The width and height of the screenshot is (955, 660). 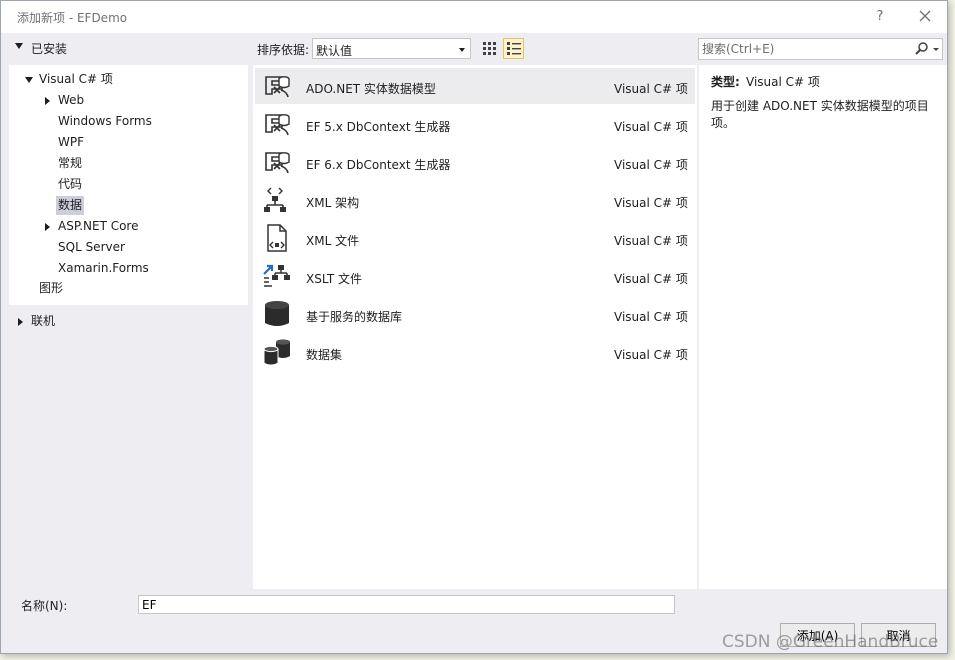 I want to click on tree-node-label: WPF, so click(x=71, y=142).